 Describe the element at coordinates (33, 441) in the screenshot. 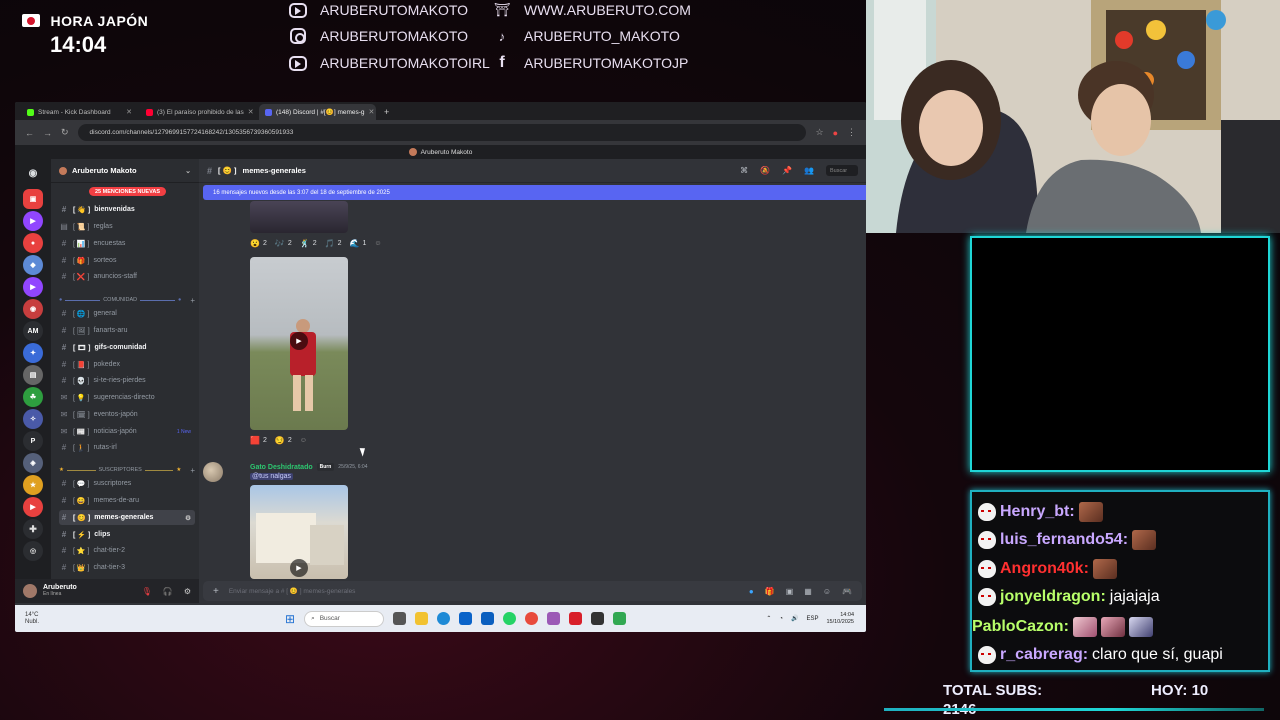

I see `server-icon: P` at that location.